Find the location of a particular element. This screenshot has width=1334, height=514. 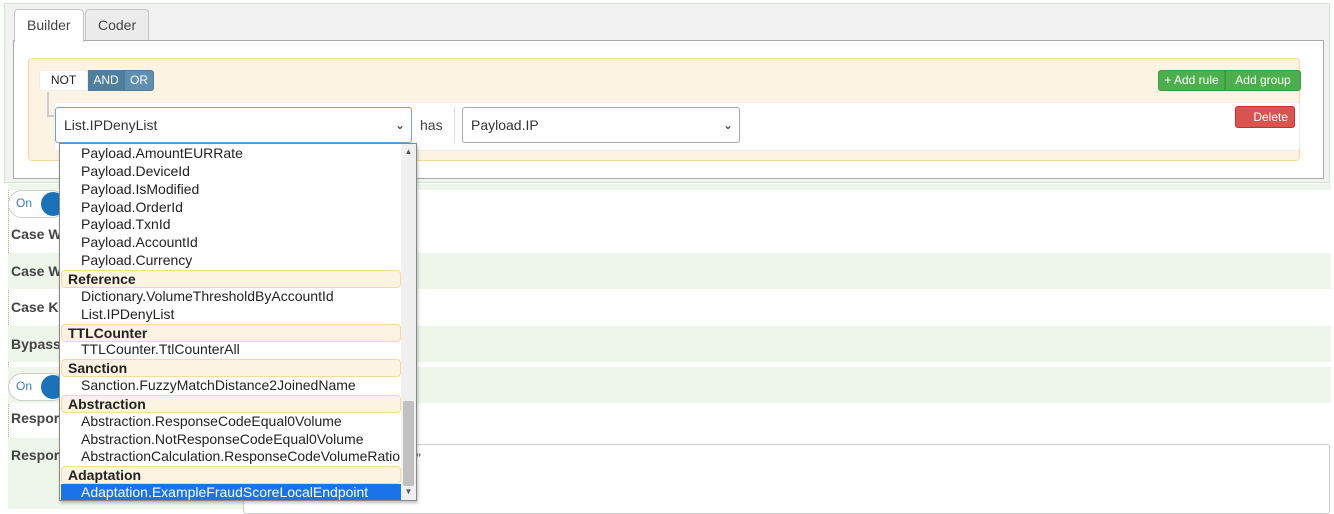

dropdown-option: Payload.TxnId is located at coordinates (231, 225).